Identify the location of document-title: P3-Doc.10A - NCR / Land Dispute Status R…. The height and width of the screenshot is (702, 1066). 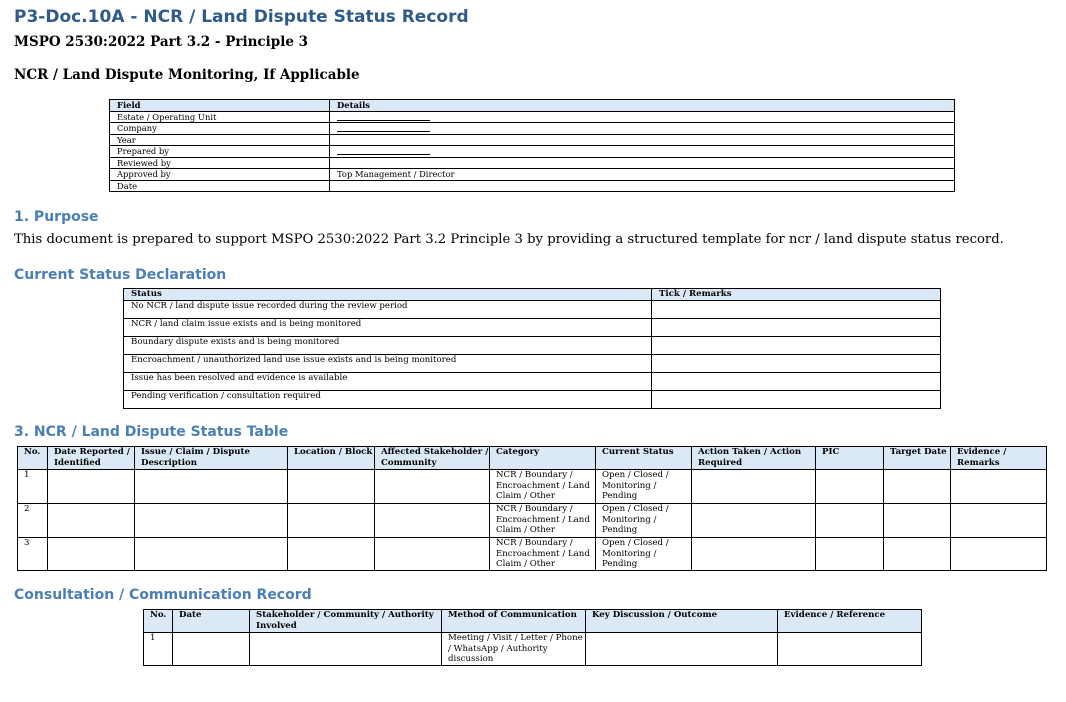
(241, 17).